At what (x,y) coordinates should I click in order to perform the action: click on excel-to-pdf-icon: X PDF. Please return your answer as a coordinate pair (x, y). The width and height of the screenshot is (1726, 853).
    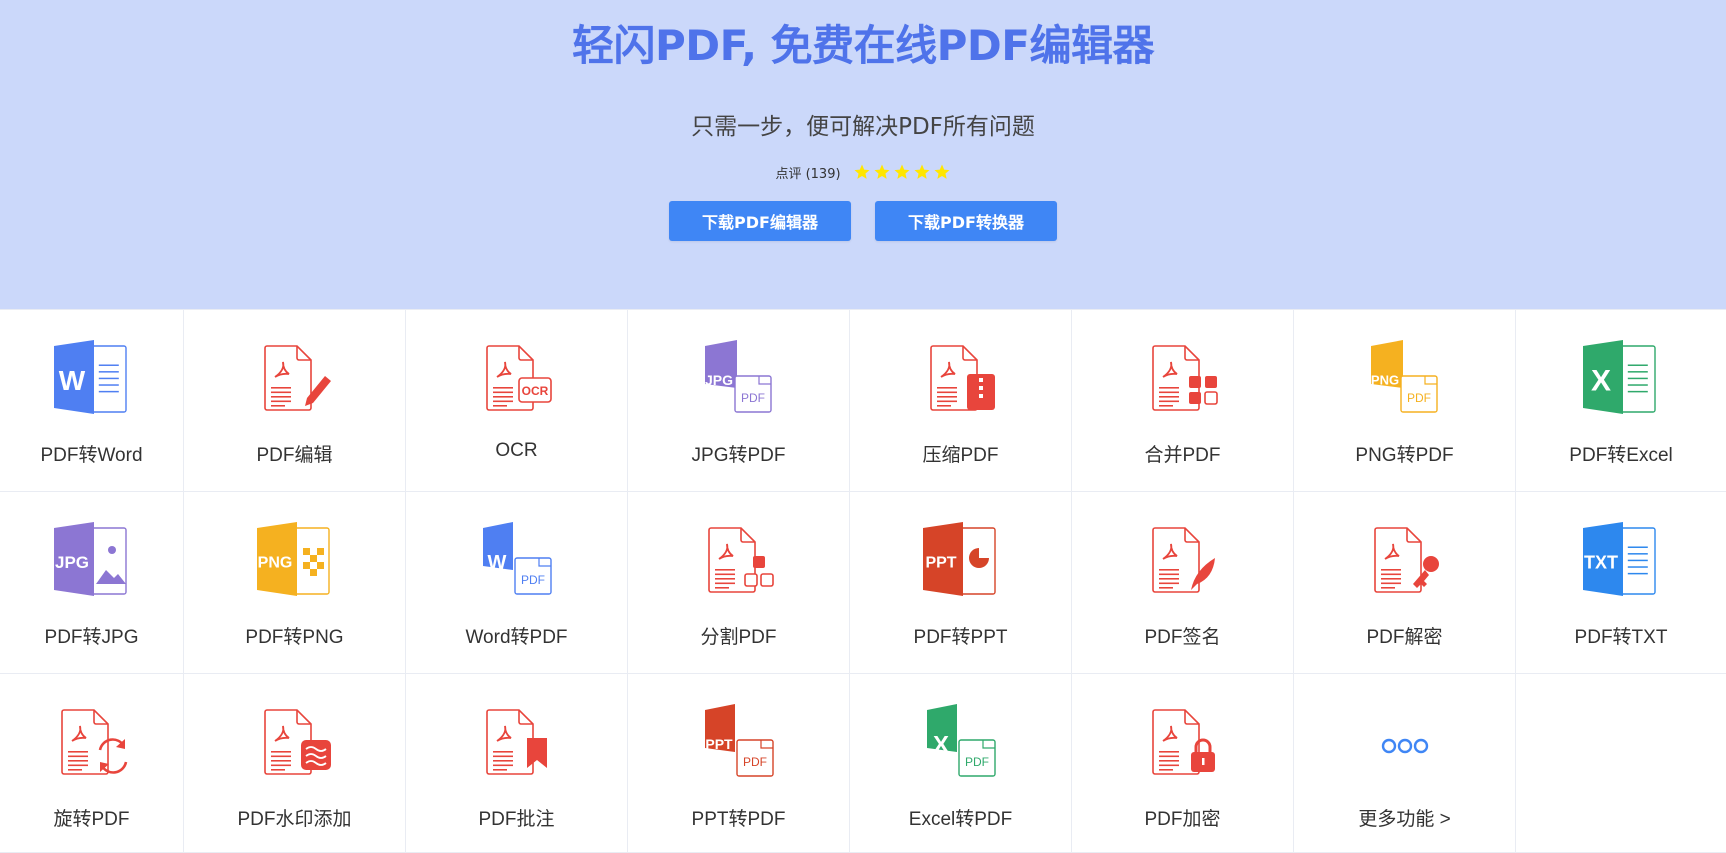
    Looking at the image, I should click on (961, 740).